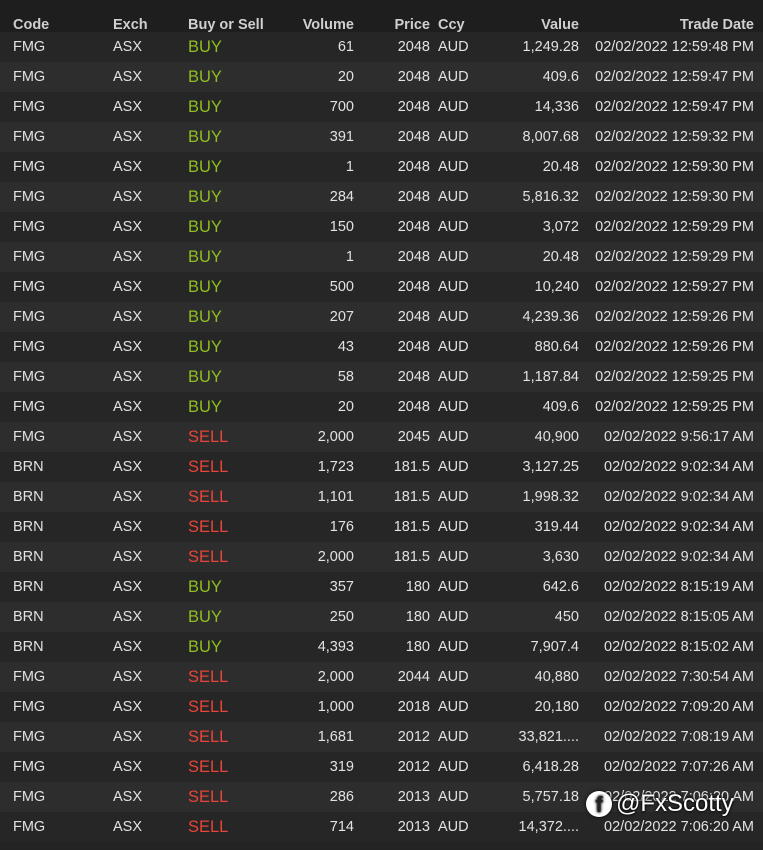  What do you see at coordinates (412, 25) in the screenshot?
I see `column-header-price: Price` at bounding box center [412, 25].